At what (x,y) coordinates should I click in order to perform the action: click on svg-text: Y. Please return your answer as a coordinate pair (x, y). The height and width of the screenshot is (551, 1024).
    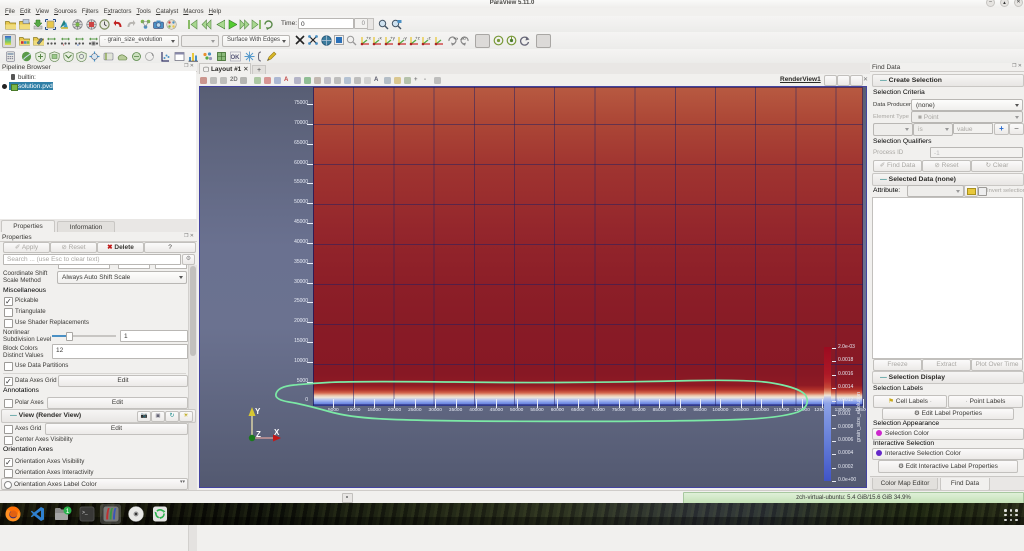
    Looking at the image, I should click on (258, 411).